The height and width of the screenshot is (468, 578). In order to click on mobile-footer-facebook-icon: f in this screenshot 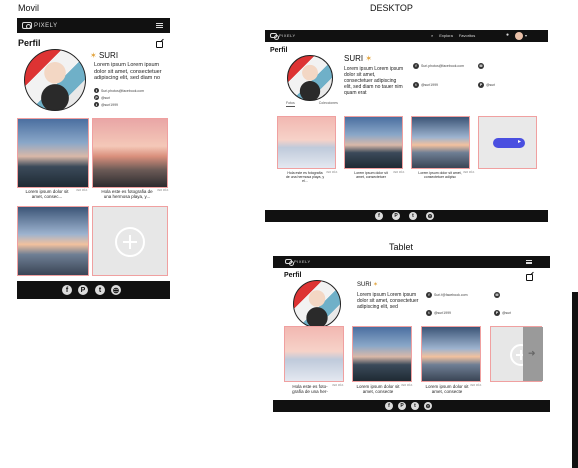, I will do `click(67, 290)`.